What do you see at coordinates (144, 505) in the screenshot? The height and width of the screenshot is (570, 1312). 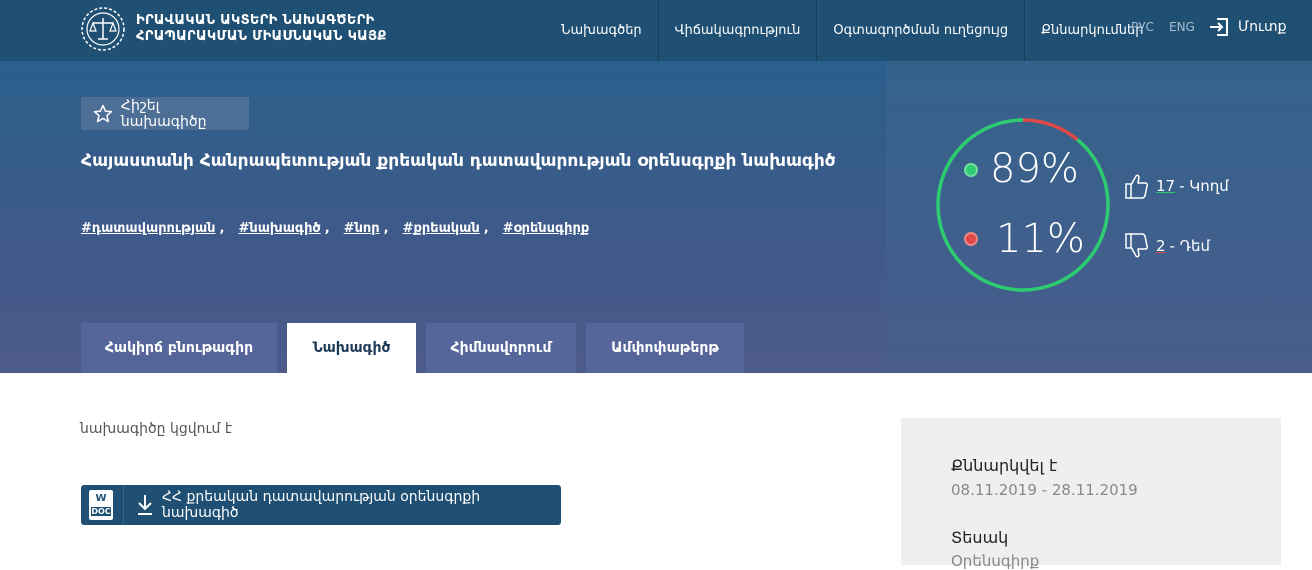 I see `download-icon` at bounding box center [144, 505].